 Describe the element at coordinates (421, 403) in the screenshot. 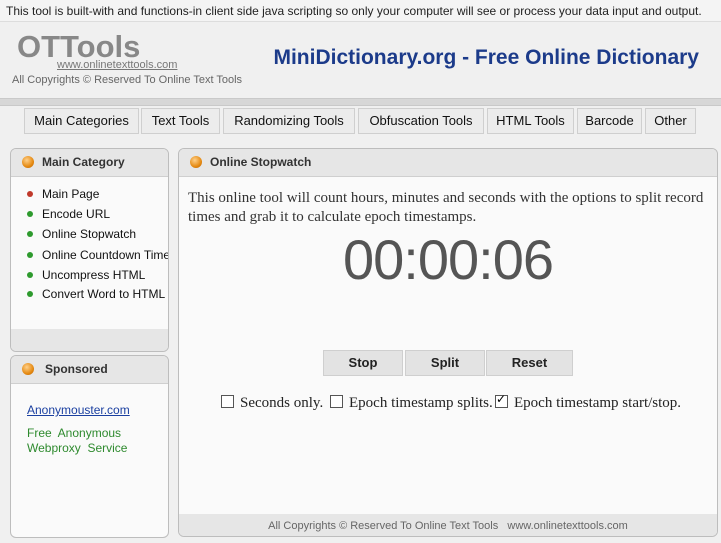

I see `option-label: Epoch timestamp splits.` at that location.